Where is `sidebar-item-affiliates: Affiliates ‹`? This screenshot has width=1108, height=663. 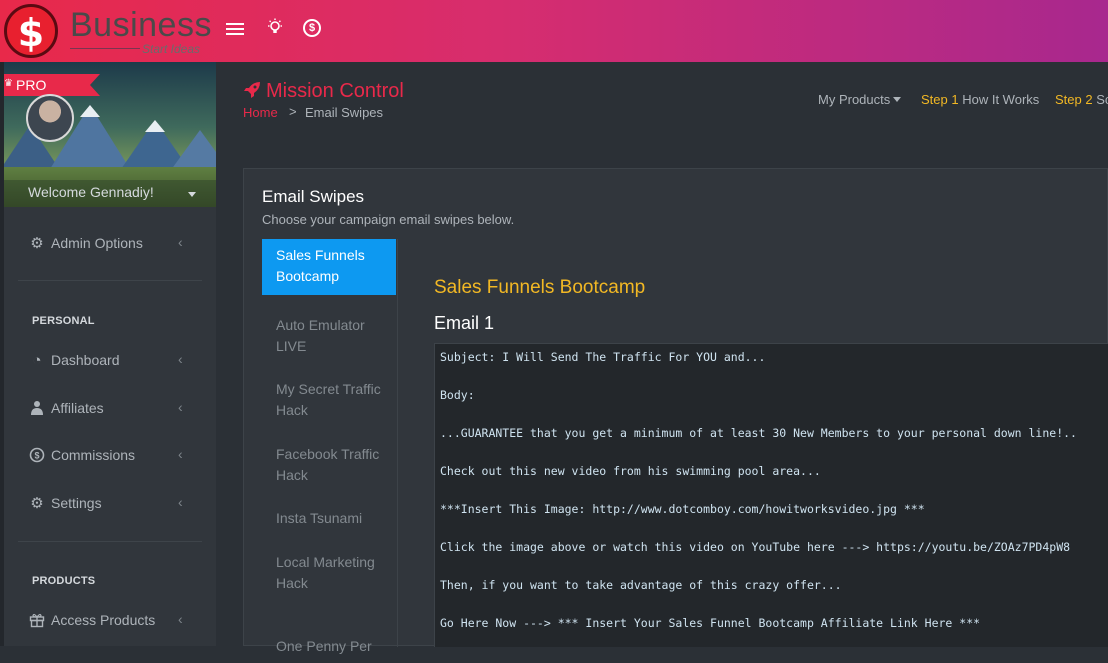
sidebar-item-affiliates: Affiliates ‹ is located at coordinates (113, 409).